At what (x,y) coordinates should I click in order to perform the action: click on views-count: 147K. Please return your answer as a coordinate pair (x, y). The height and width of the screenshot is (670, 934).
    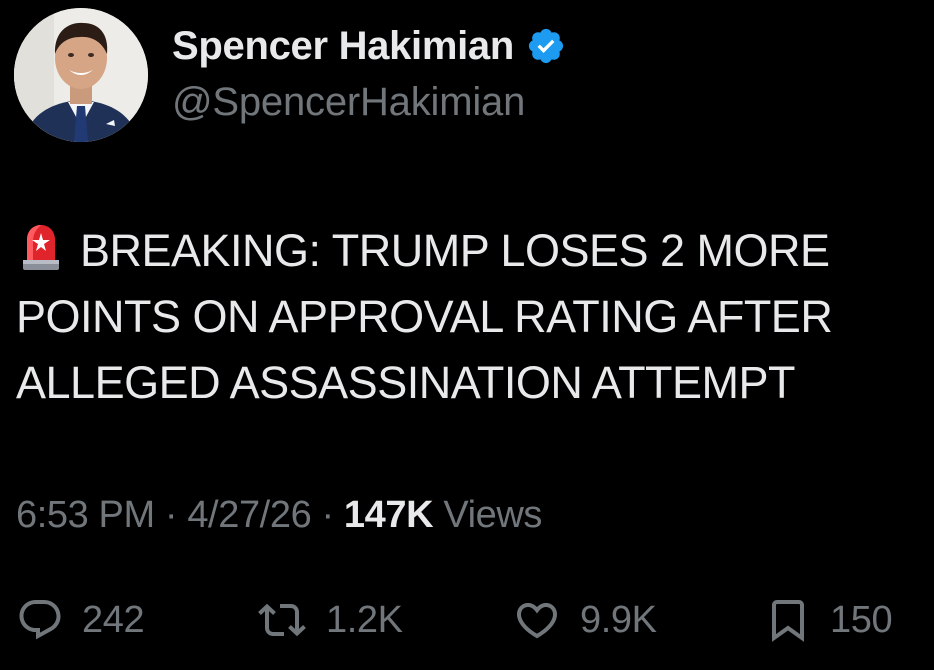
    Looking at the image, I should click on (388, 515).